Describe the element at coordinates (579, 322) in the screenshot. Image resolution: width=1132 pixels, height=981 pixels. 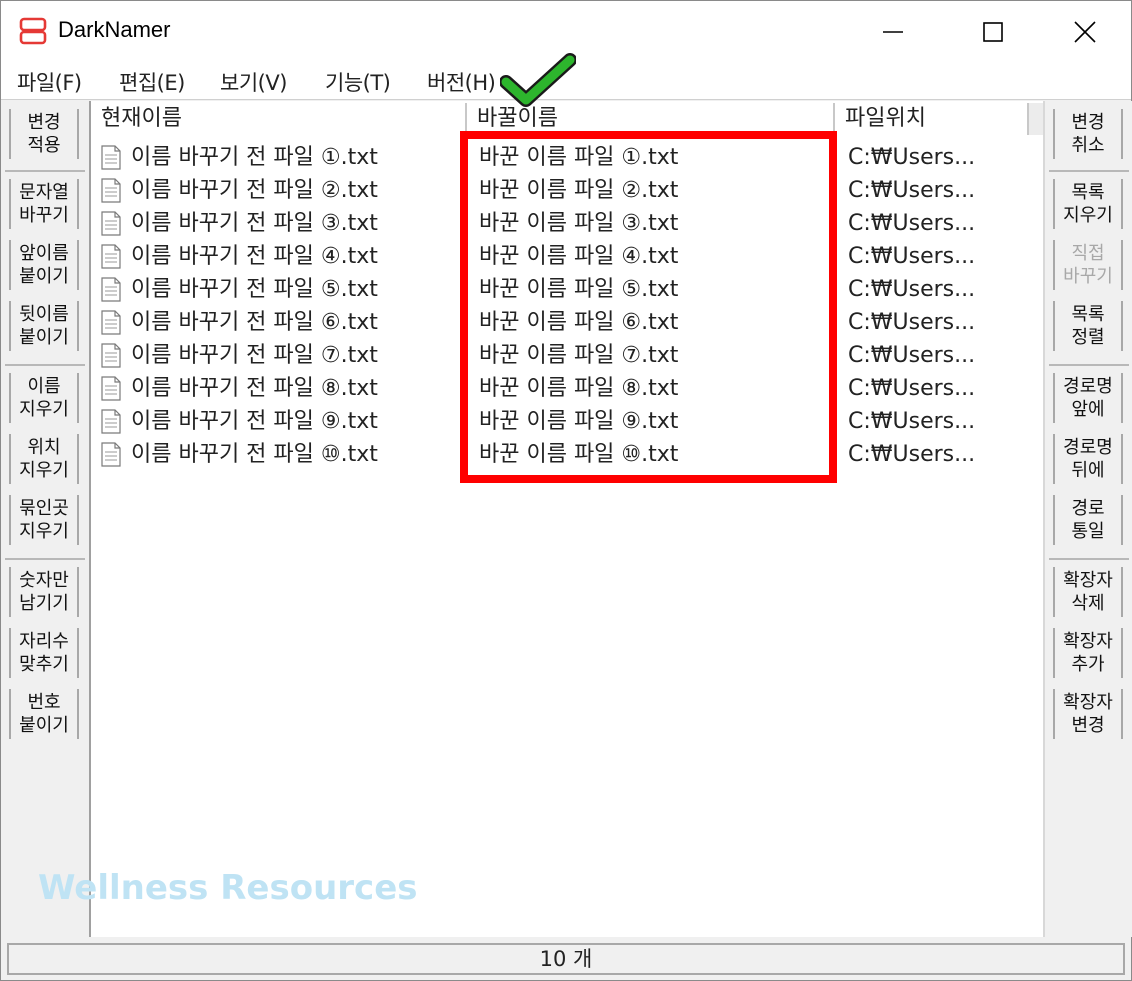
I see `new-name-cell: 바꾼 이름 파일 ⑥.txt` at that location.